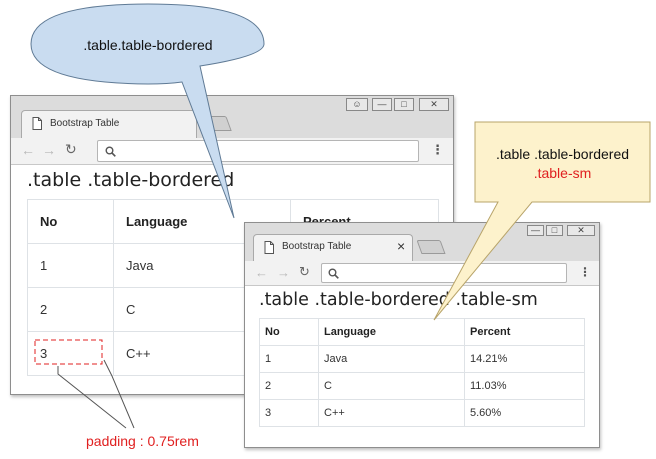 The image size is (656, 459). I want to click on padding-pointer-lines, so click(96, 394).